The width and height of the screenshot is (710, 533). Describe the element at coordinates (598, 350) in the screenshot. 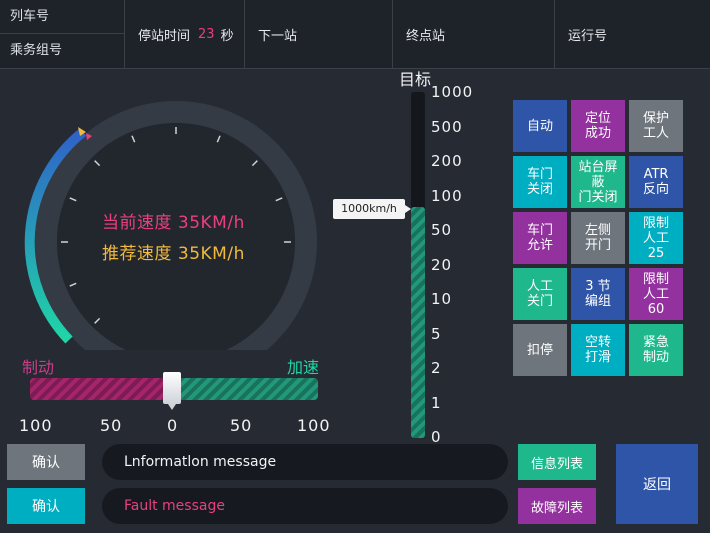

I see `wheel-slip-button: 空转 打滑` at that location.